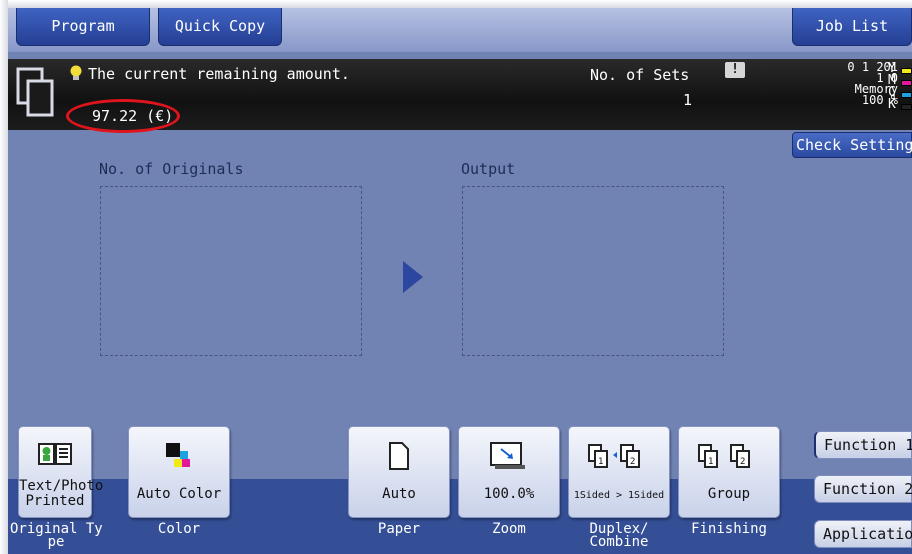 Image resolution: width=912 pixels, height=554 pixels. What do you see at coordinates (399, 529) in the screenshot?
I see `paper-caption: Paper` at bounding box center [399, 529].